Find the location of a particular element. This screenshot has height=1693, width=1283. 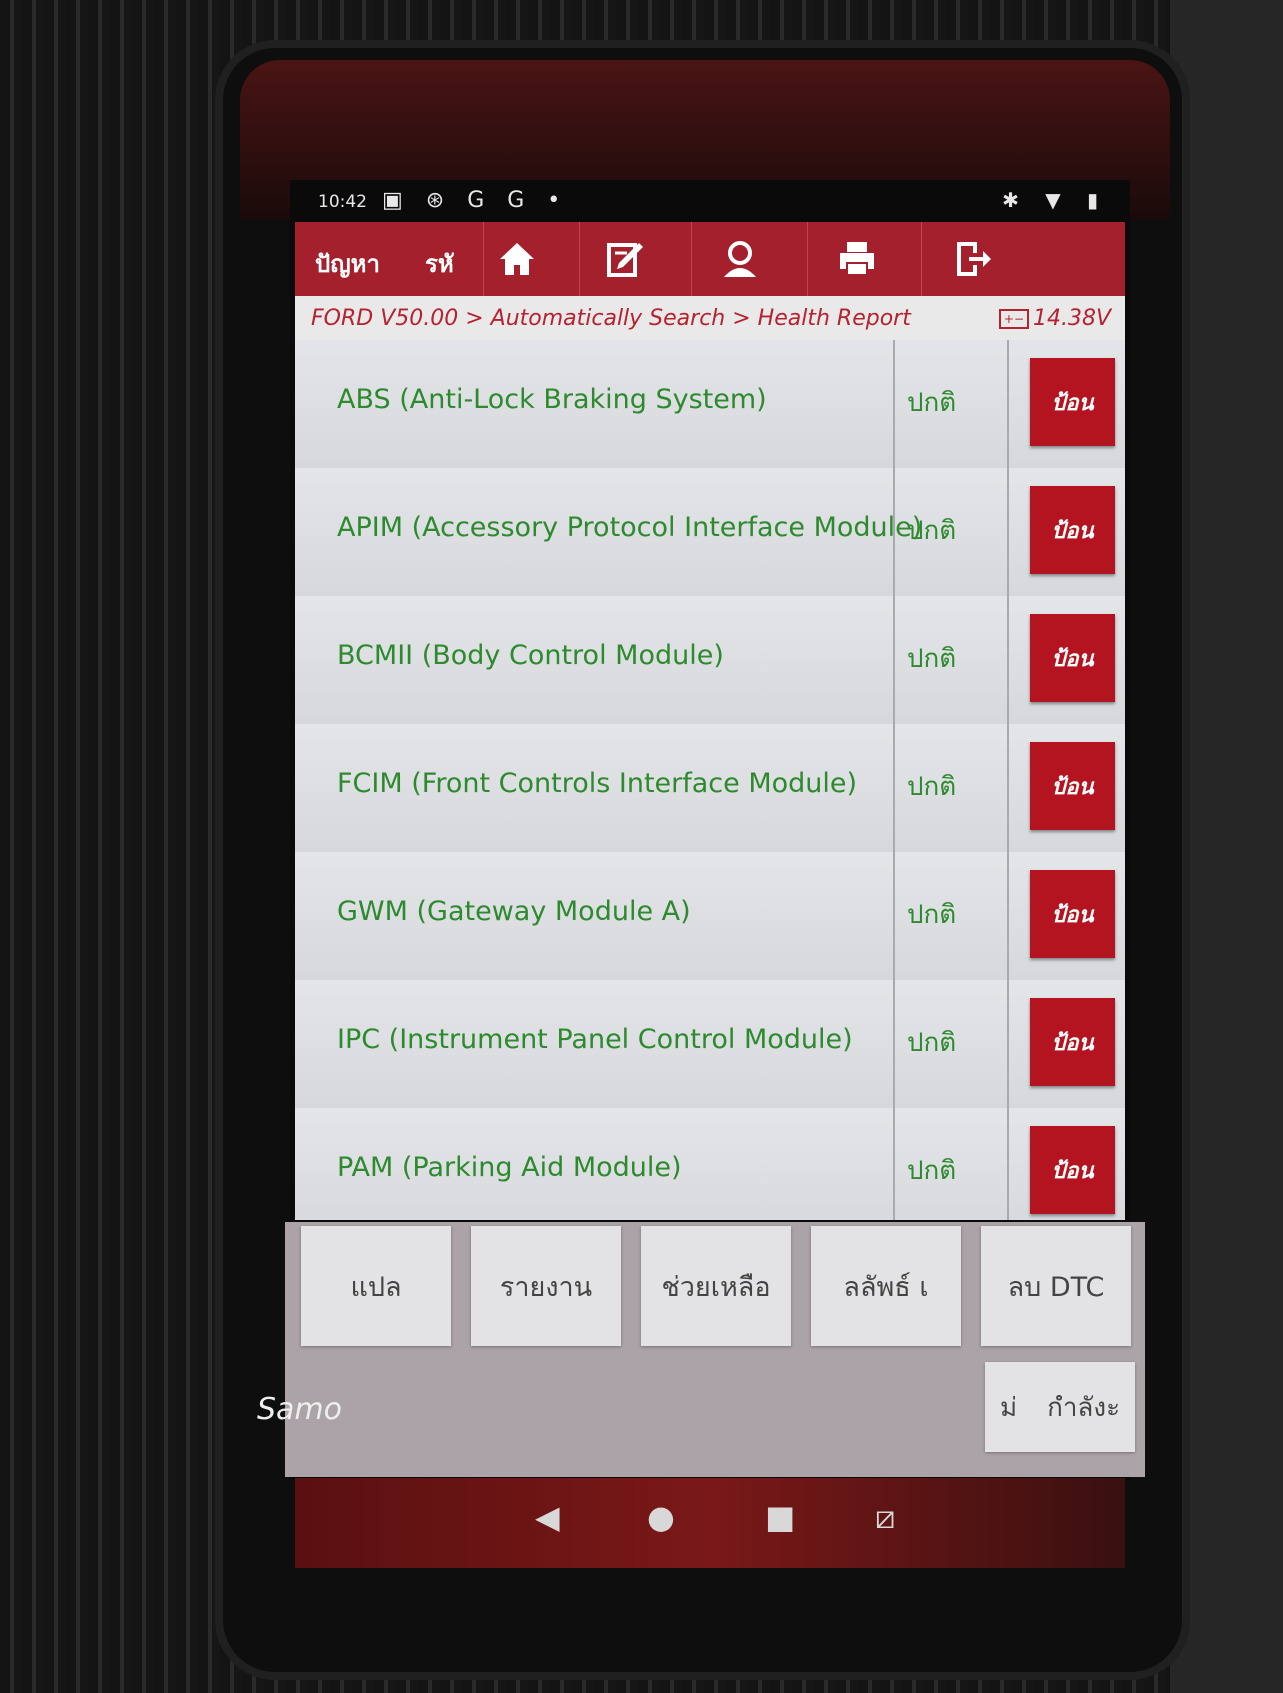

top-toolbar: ปัญหา รหั is located at coordinates (710, 259).